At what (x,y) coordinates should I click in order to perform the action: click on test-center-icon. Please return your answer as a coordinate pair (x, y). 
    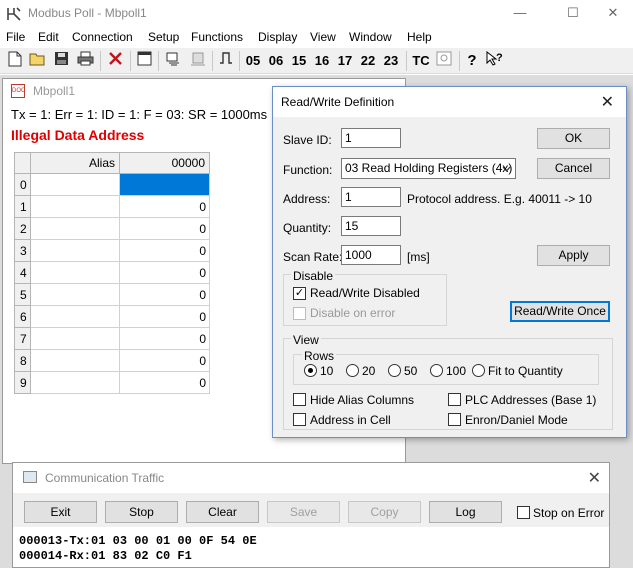
    Looking at the image, I should click on (198, 61).